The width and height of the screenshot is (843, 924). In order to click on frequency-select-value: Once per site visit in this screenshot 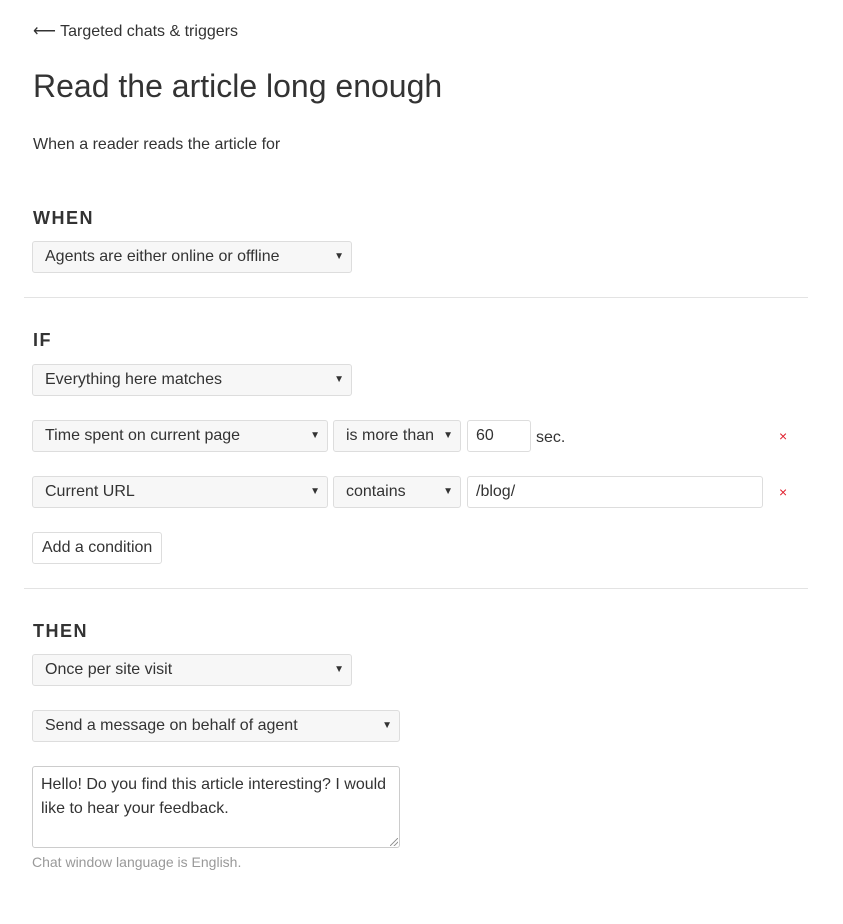, I will do `click(109, 669)`.